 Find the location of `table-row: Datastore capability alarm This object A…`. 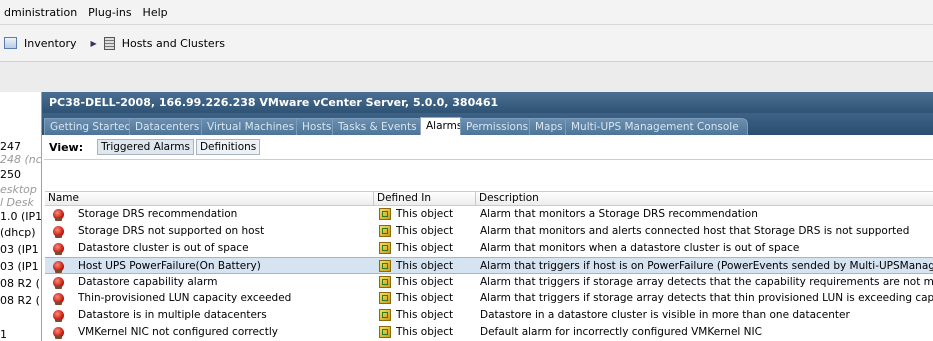

table-row: Datastore capability alarm This object A… is located at coordinates (489, 282).